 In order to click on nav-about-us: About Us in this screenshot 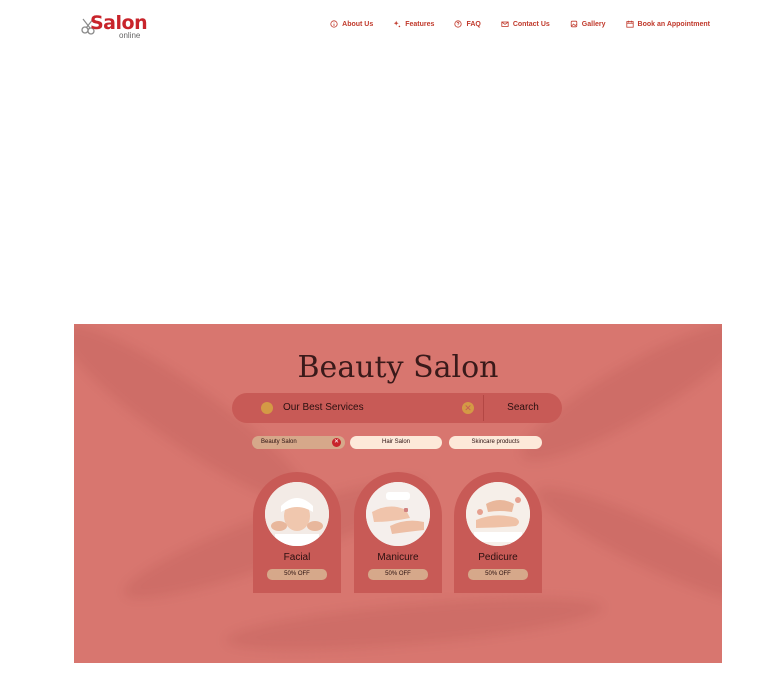, I will do `click(351, 24)`.